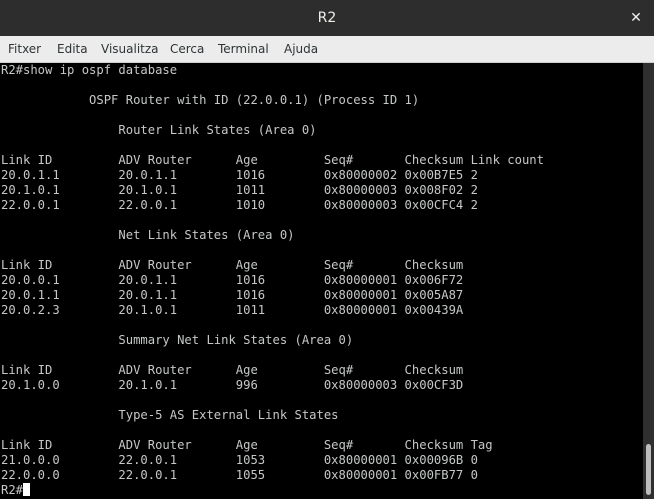  I want to click on terminal-line: Summary Net Link States (Area 0), so click(177, 340).